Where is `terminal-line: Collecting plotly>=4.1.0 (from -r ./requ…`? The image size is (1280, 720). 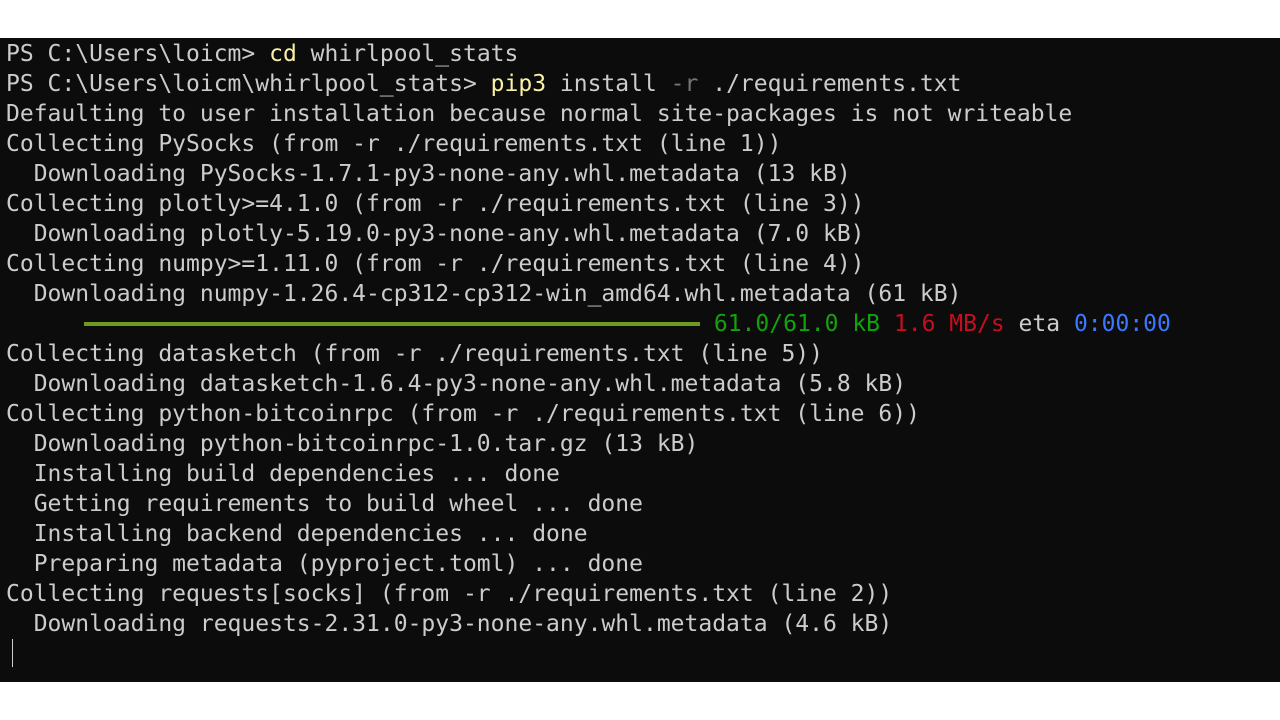 terminal-line: Collecting plotly>=4.1.0 (from -r ./requ… is located at coordinates (435, 204).